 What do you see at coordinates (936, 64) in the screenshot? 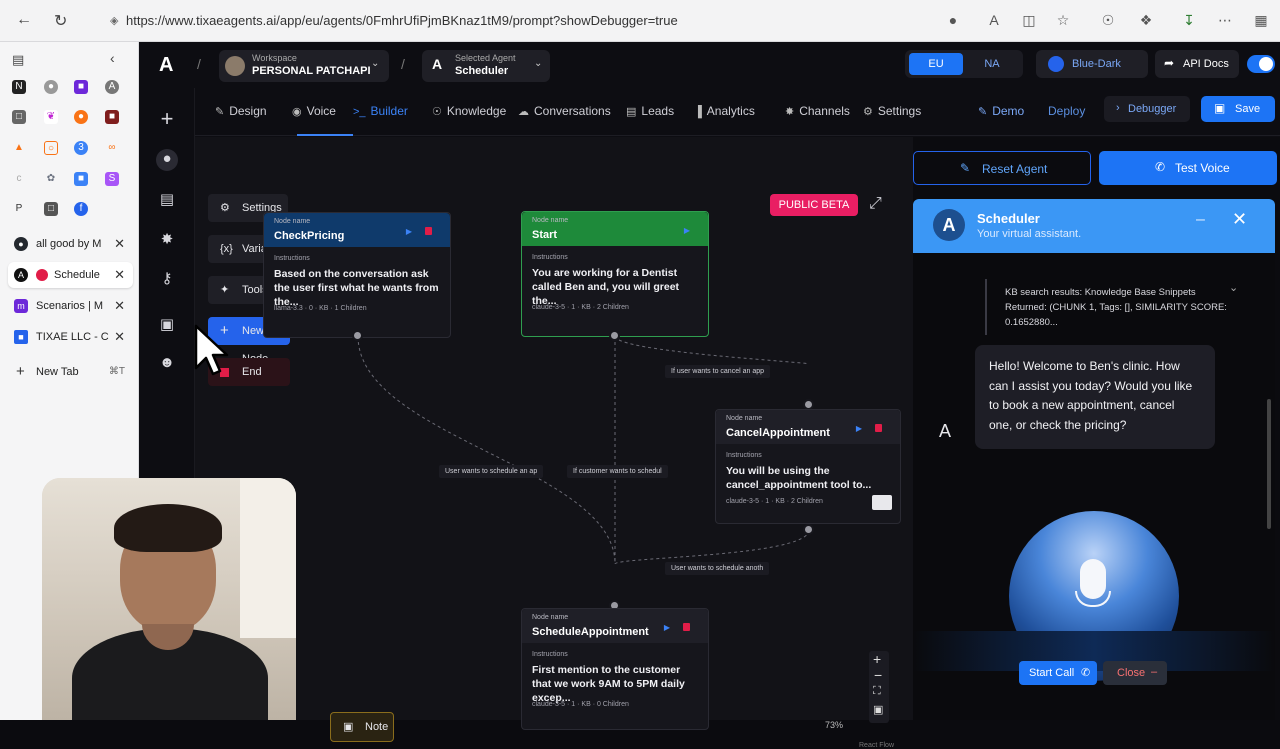
I see `region-eu-button: EU` at bounding box center [936, 64].